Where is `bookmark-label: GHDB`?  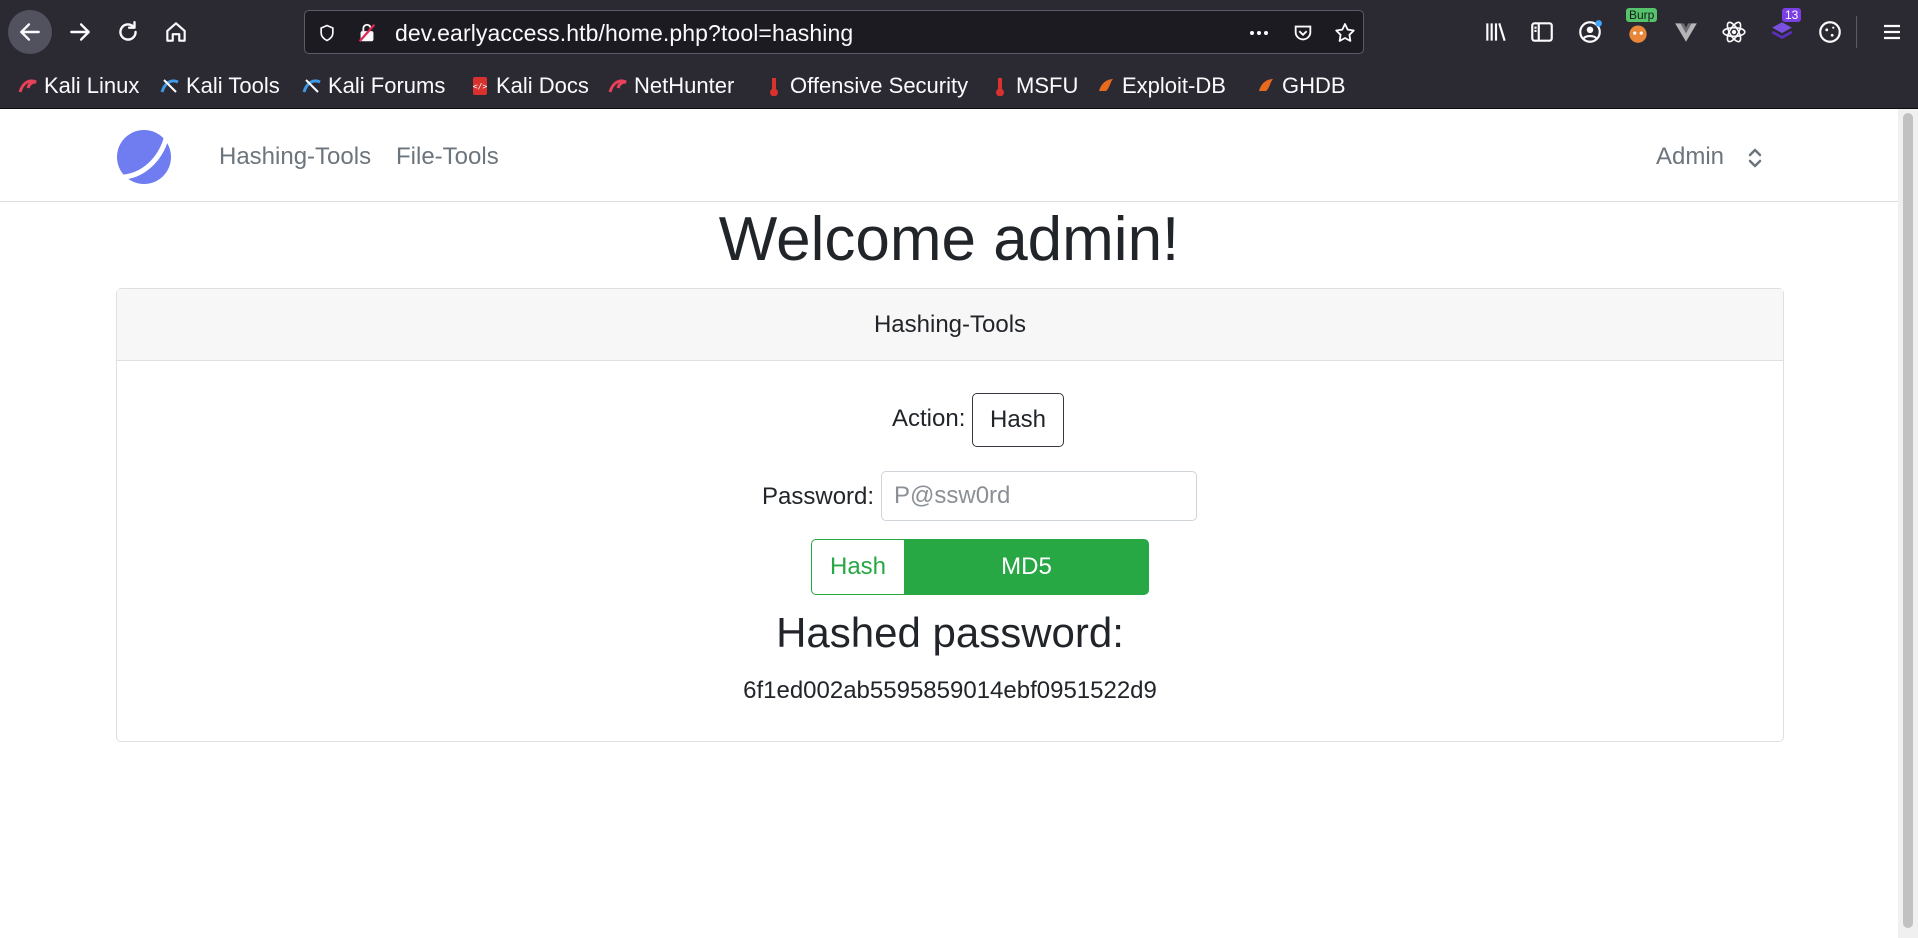
bookmark-label: GHDB is located at coordinates (1314, 85).